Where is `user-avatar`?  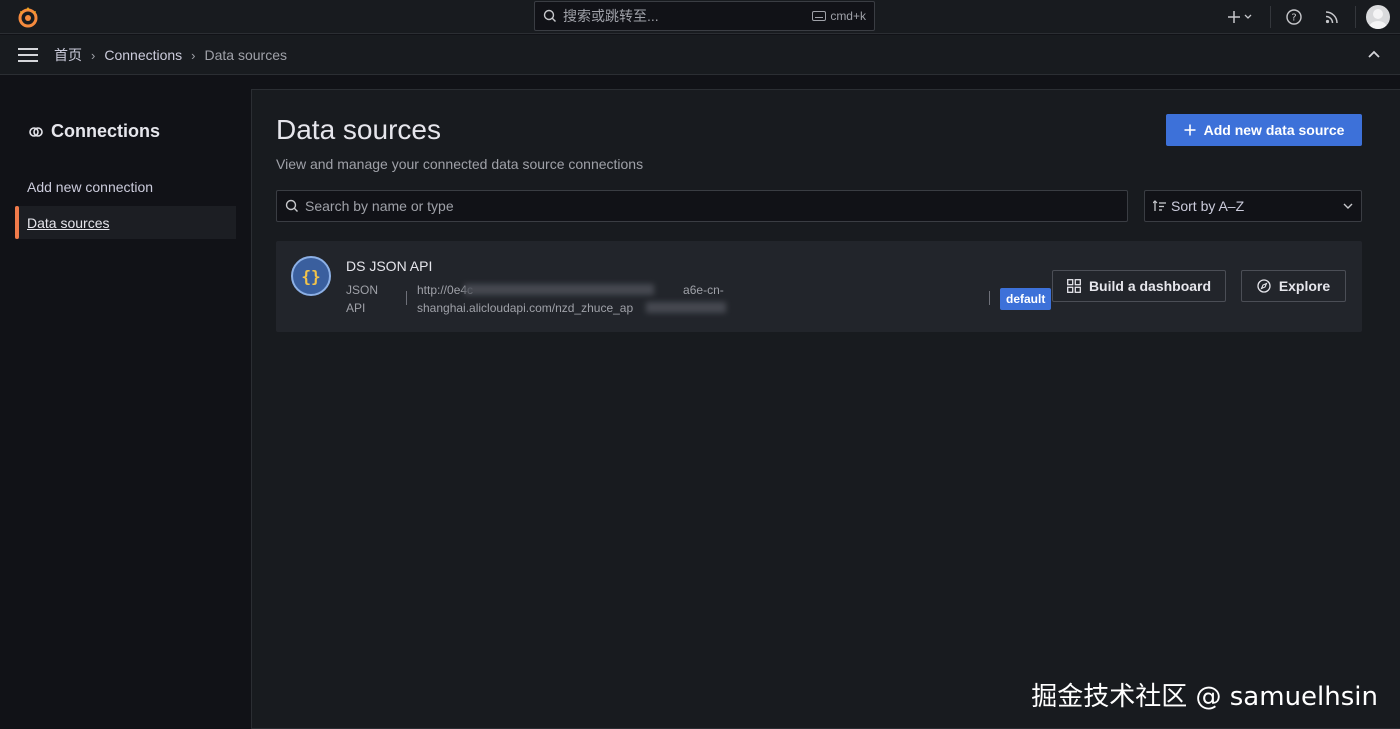
user-avatar is located at coordinates (1378, 17).